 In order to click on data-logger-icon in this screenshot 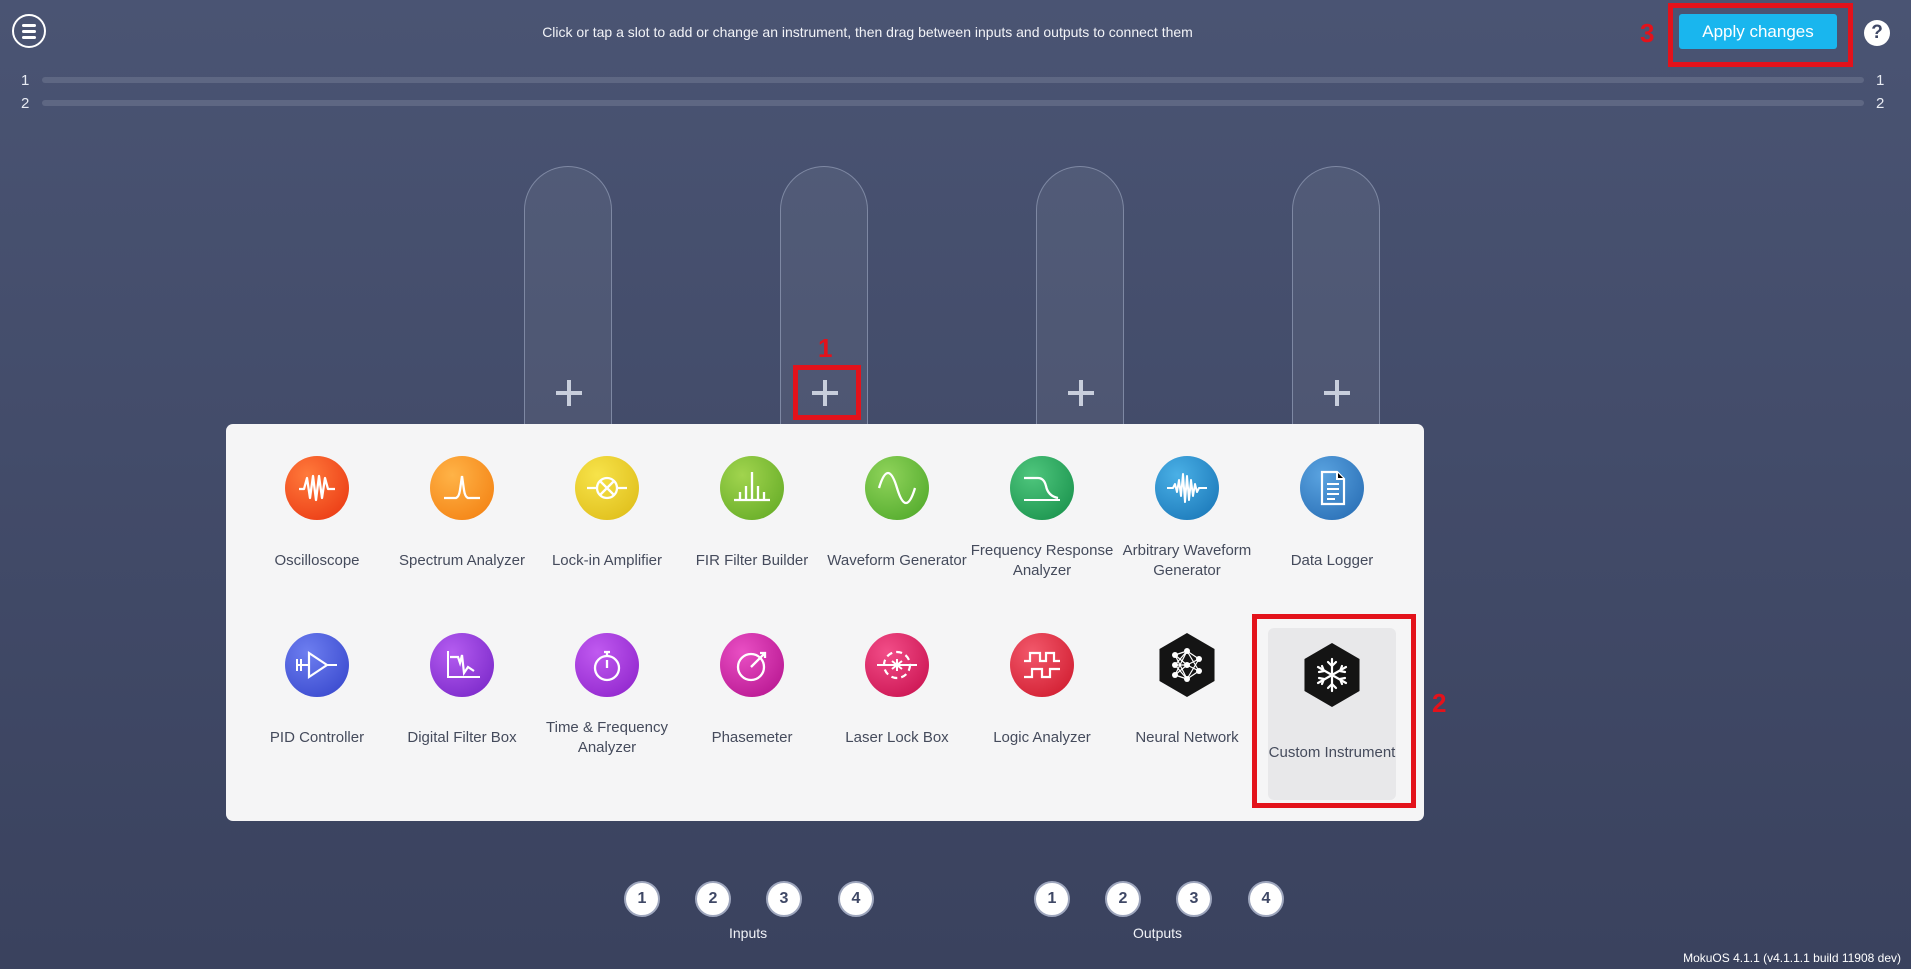, I will do `click(1332, 488)`.